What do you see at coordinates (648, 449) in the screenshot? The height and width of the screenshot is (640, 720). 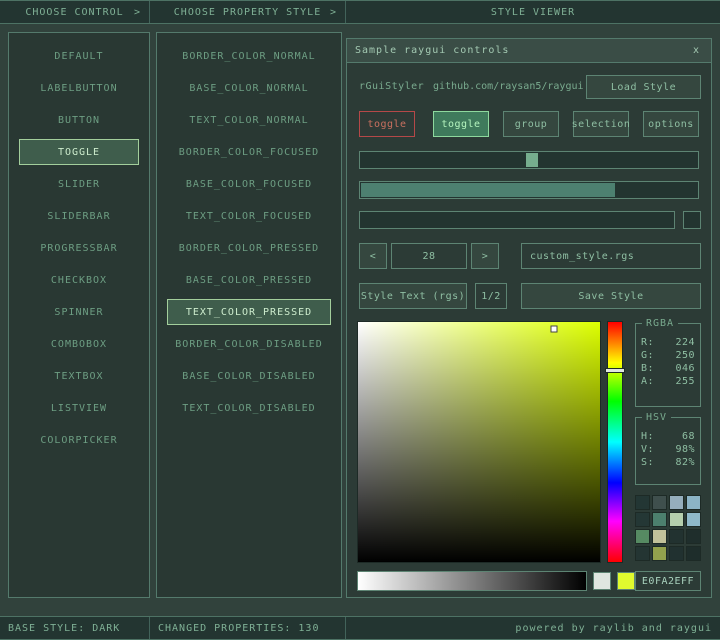 I see `hsv-label: V:` at bounding box center [648, 449].